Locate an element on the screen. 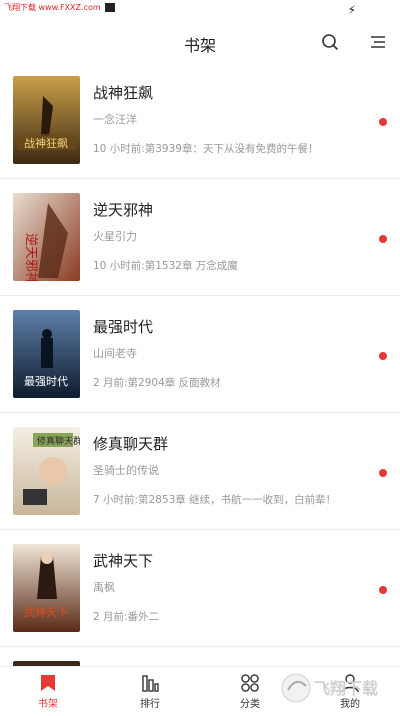  book-author: 火星引力 is located at coordinates (115, 236).